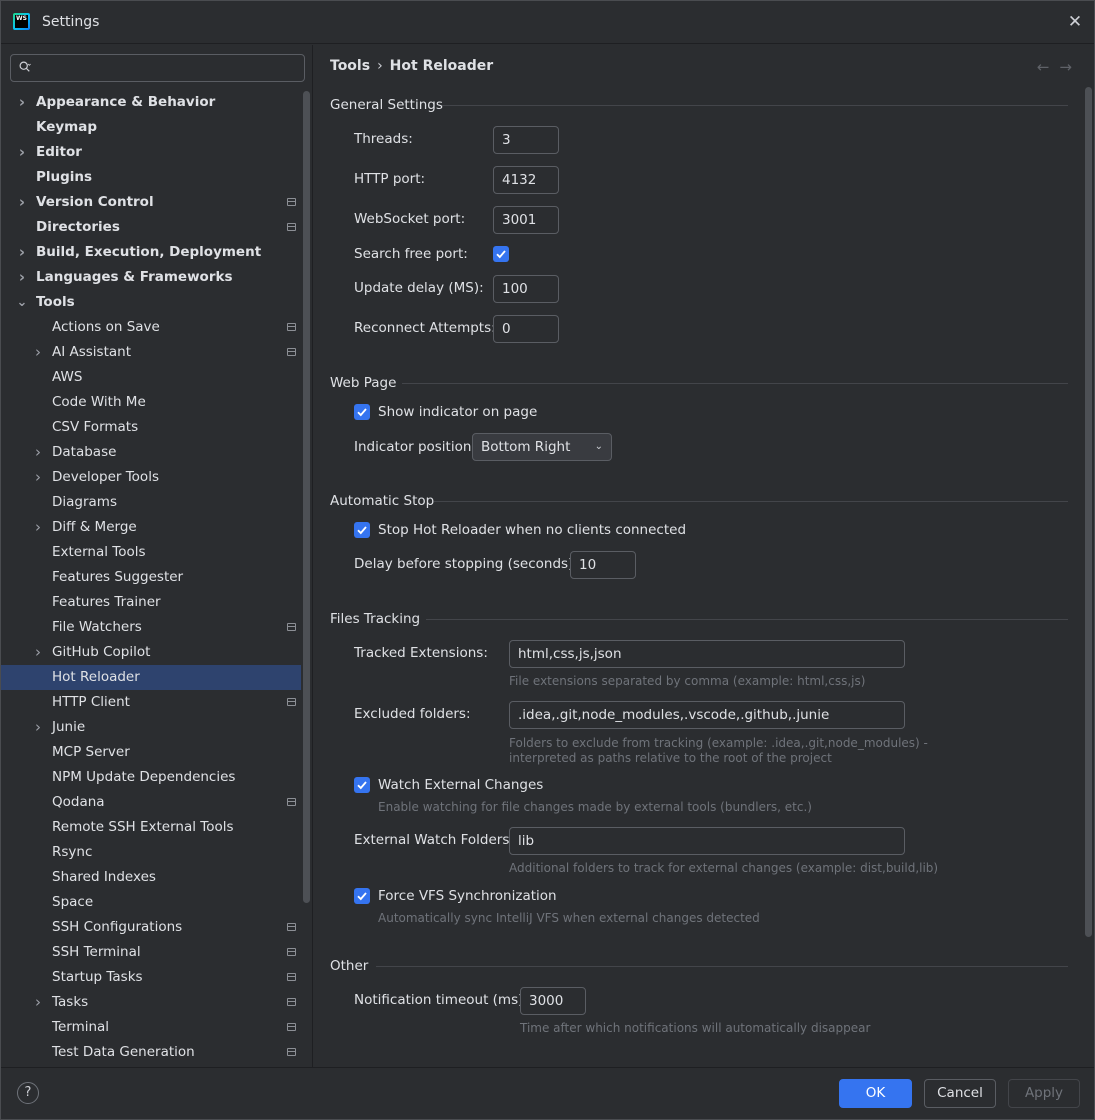 The height and width of the screenshot is (1120, 1095). Describe the element at coordinates (117, 927) in the screenshot. I see `sidebar-item-label: SSH Configurations` at that location.